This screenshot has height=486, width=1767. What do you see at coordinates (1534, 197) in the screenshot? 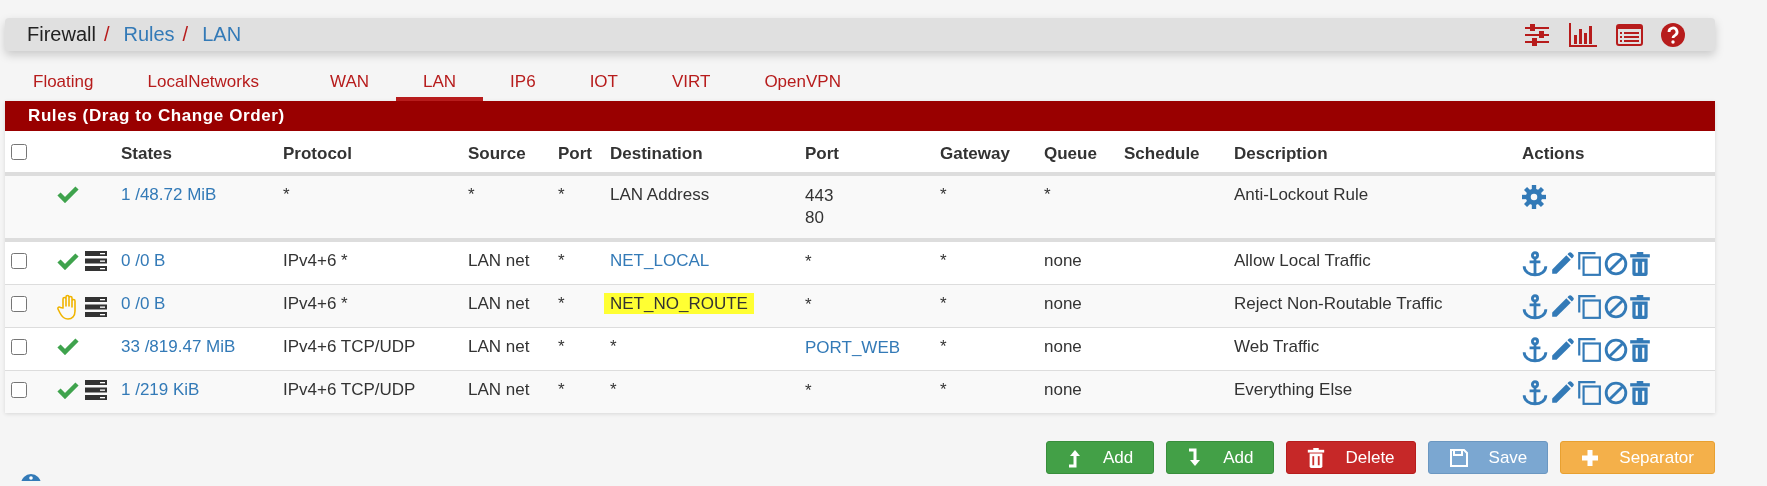
I see `settings-icon` at bounding box center [1534, 197].